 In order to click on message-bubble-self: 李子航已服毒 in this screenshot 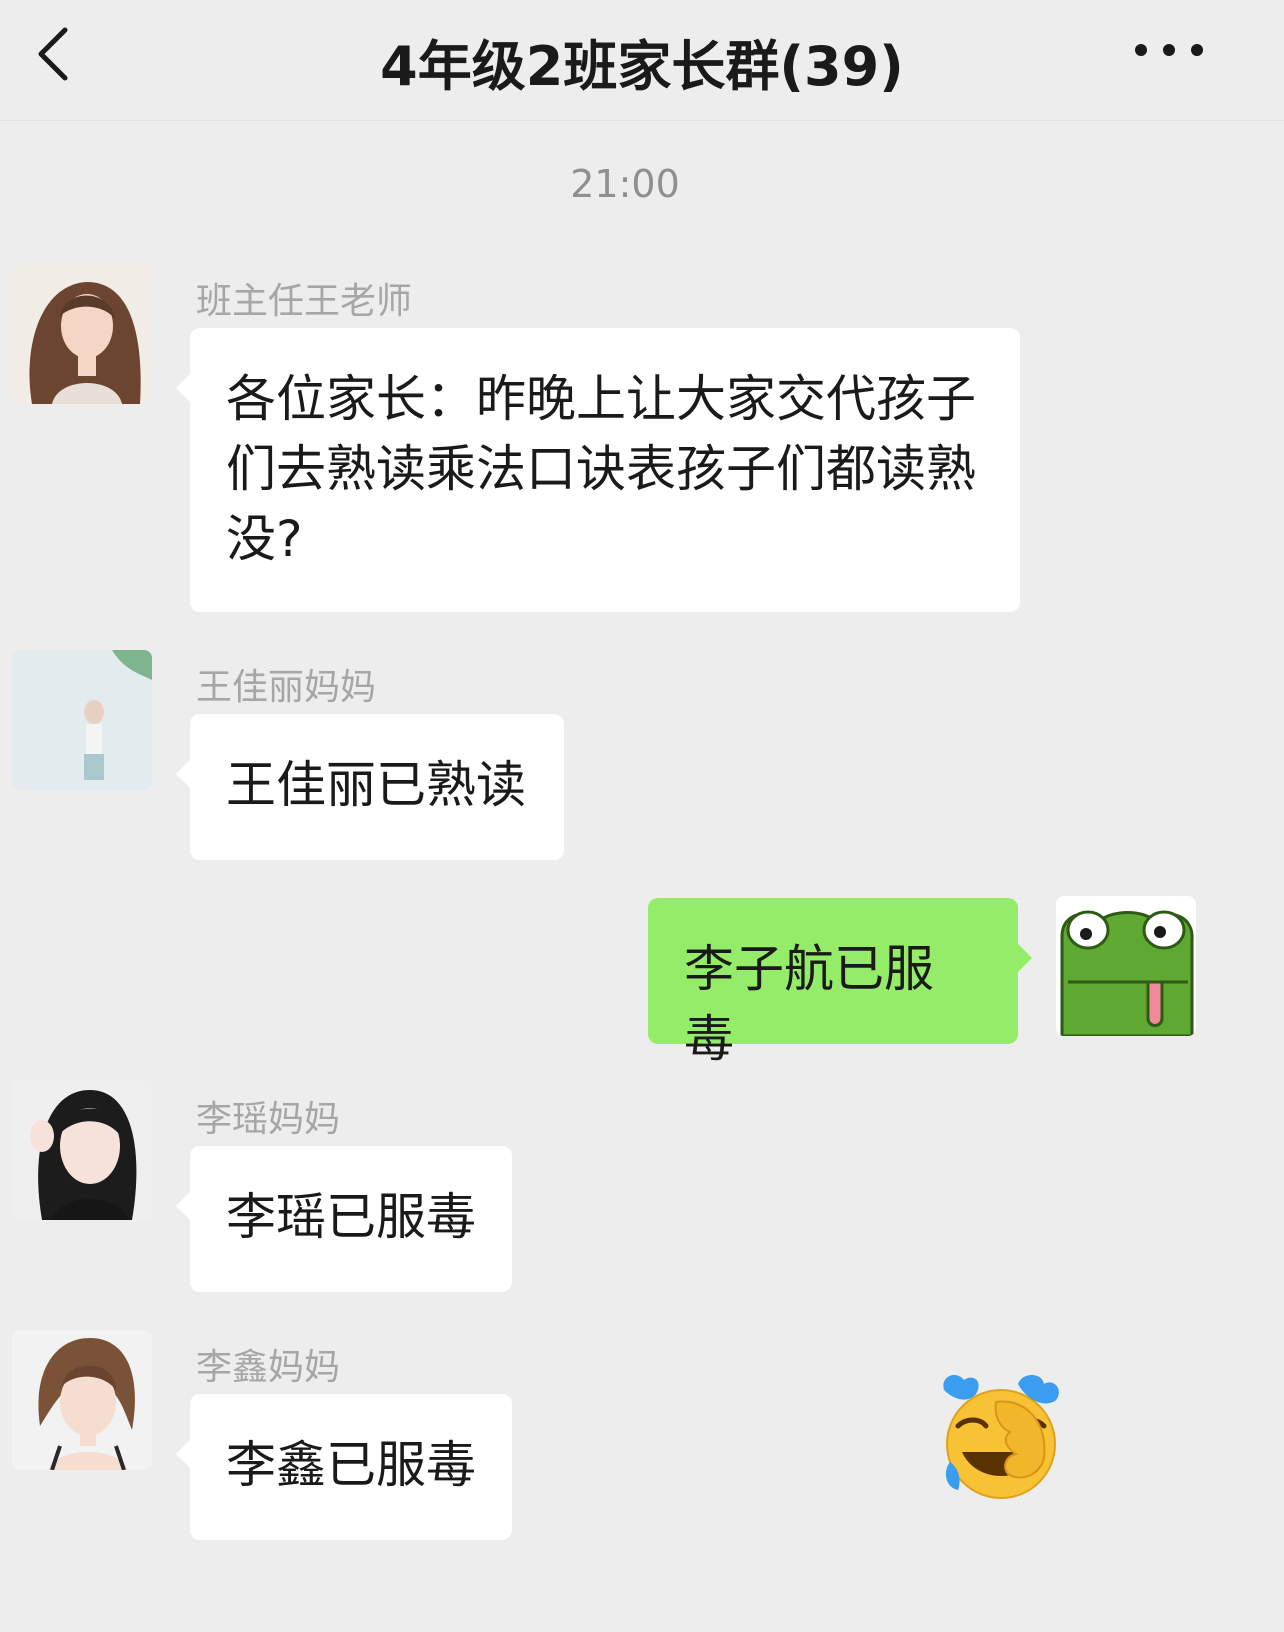, I will do `click(840, 983)`.